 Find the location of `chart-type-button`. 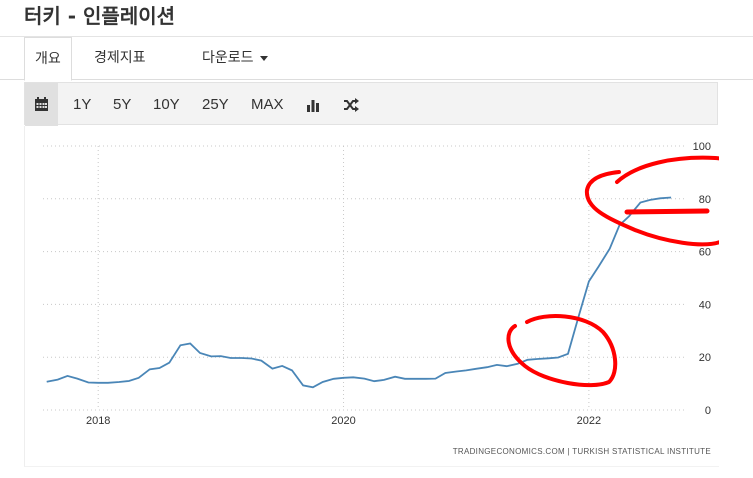

chart-type-button is located at coordinates (313, 104).